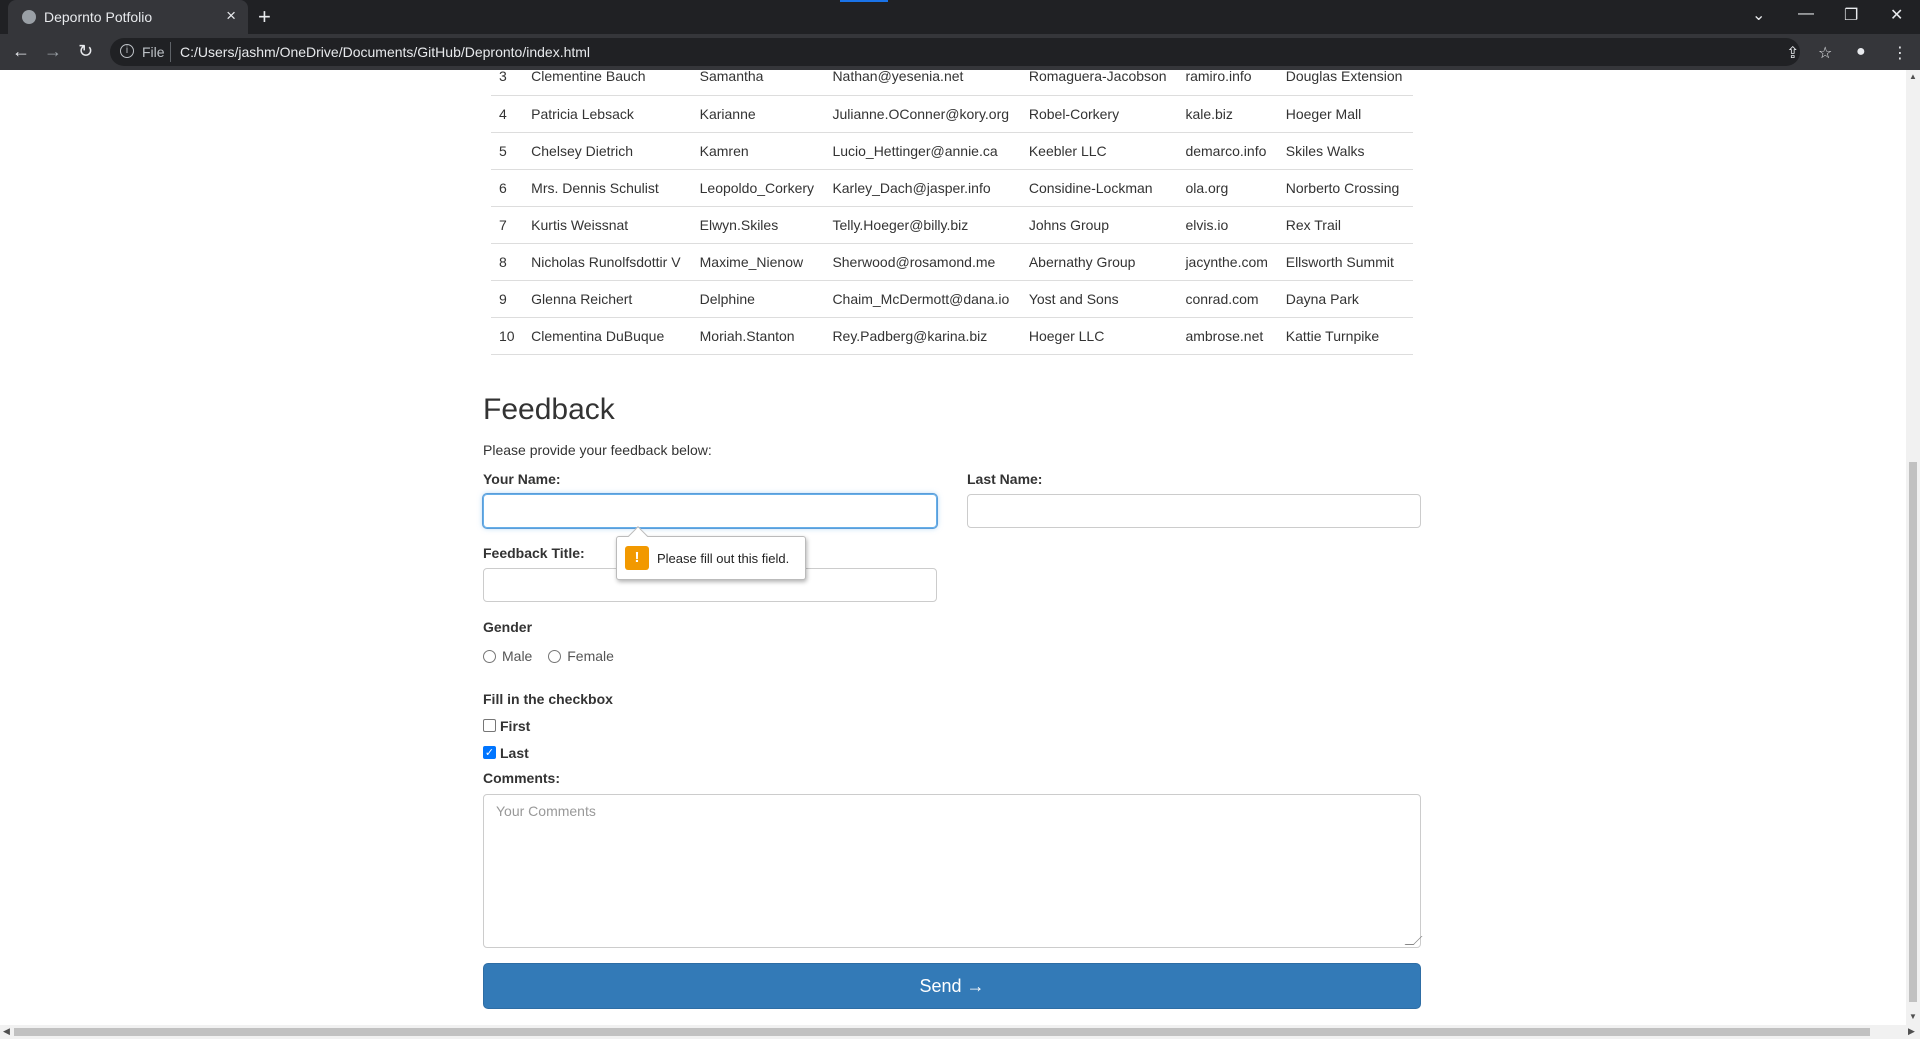 Image resolution: width=1920 pixels, height=1039 pixels. I want to click on tab-close-icon: ×, so click(231, 16).